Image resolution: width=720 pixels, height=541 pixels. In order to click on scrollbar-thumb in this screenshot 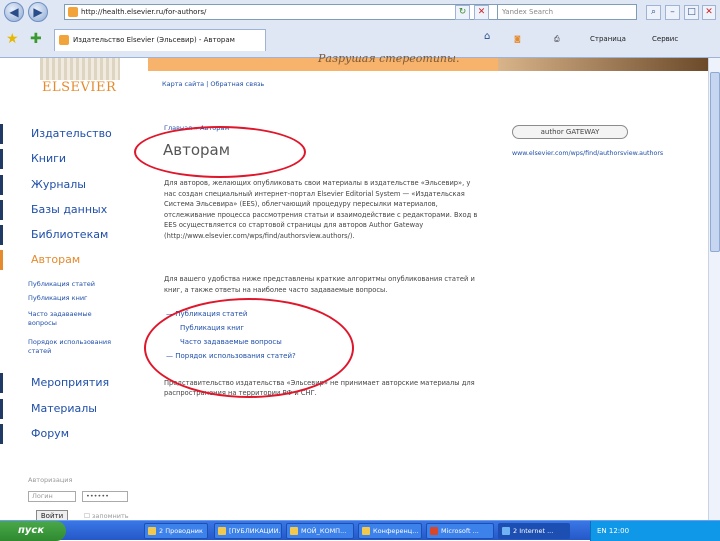, I will do `click(715, 162)`.